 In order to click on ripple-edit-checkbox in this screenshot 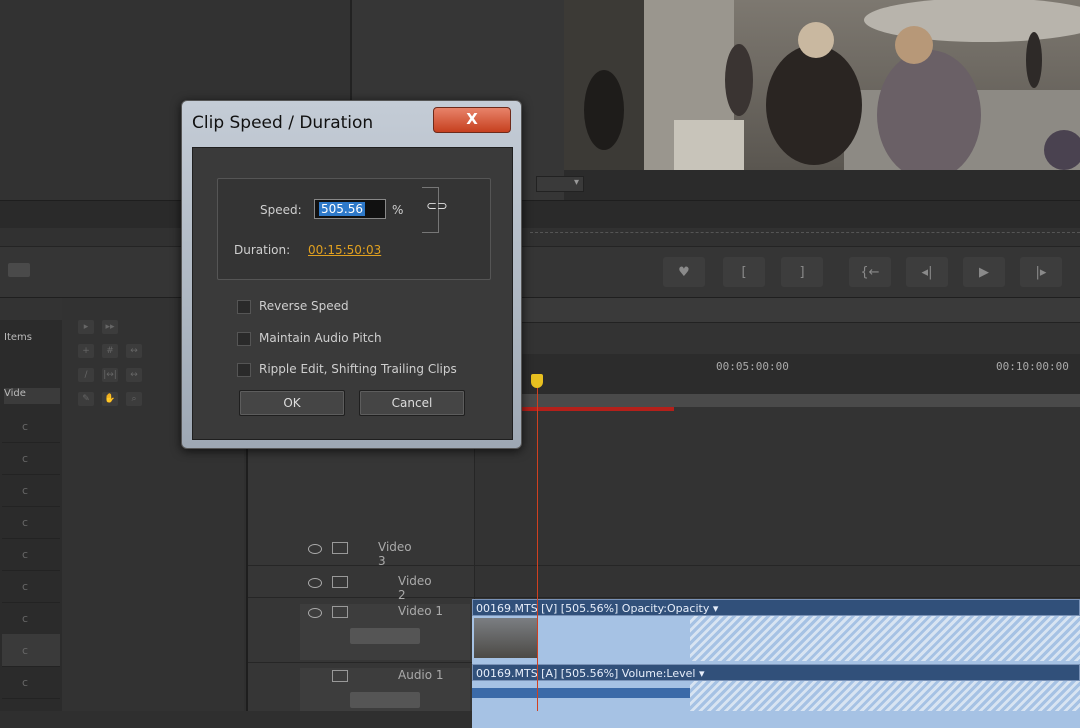, I will do `click(244, 369)`.